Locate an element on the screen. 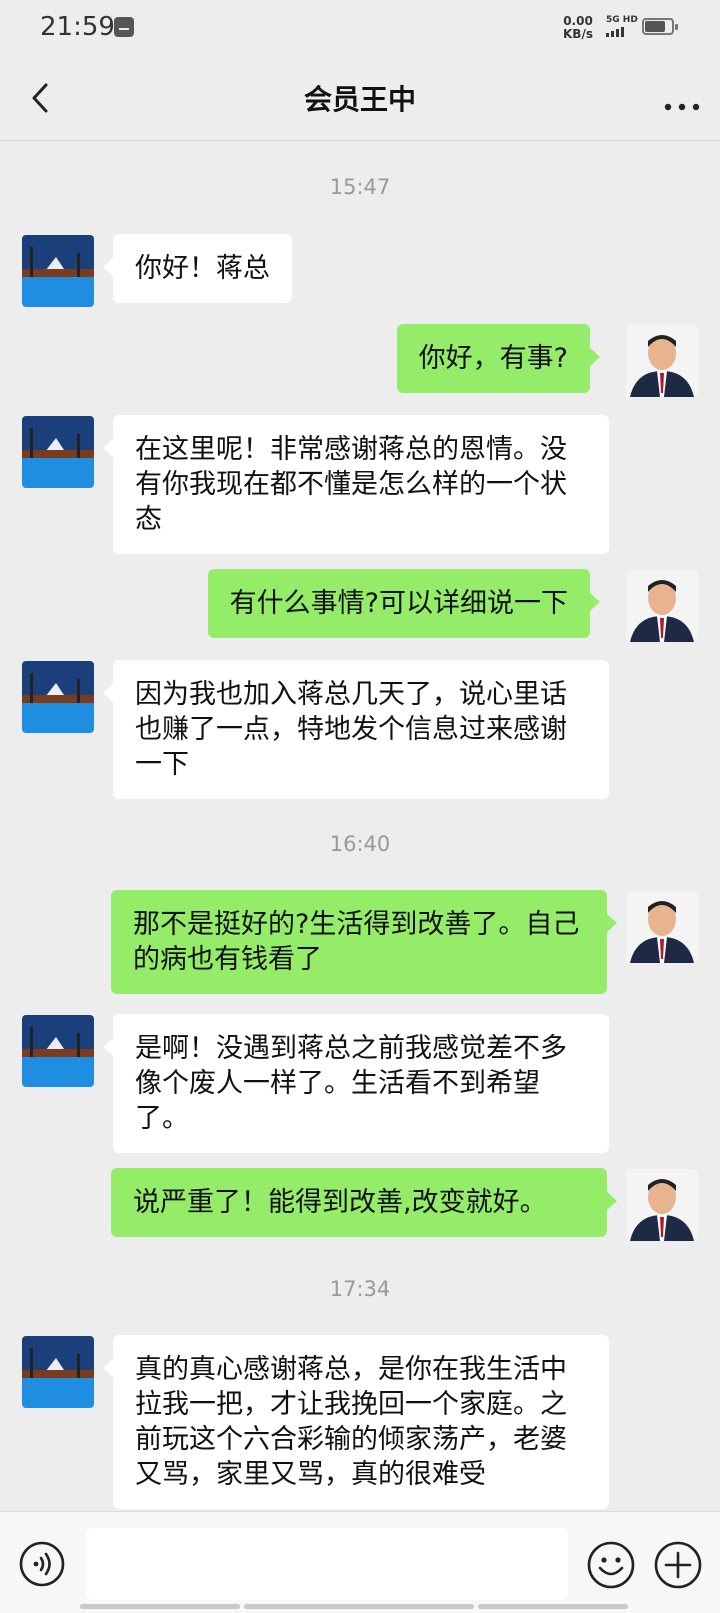 The image size is (720, 1613). notification-message-icon is located at coordinates (124, 27).